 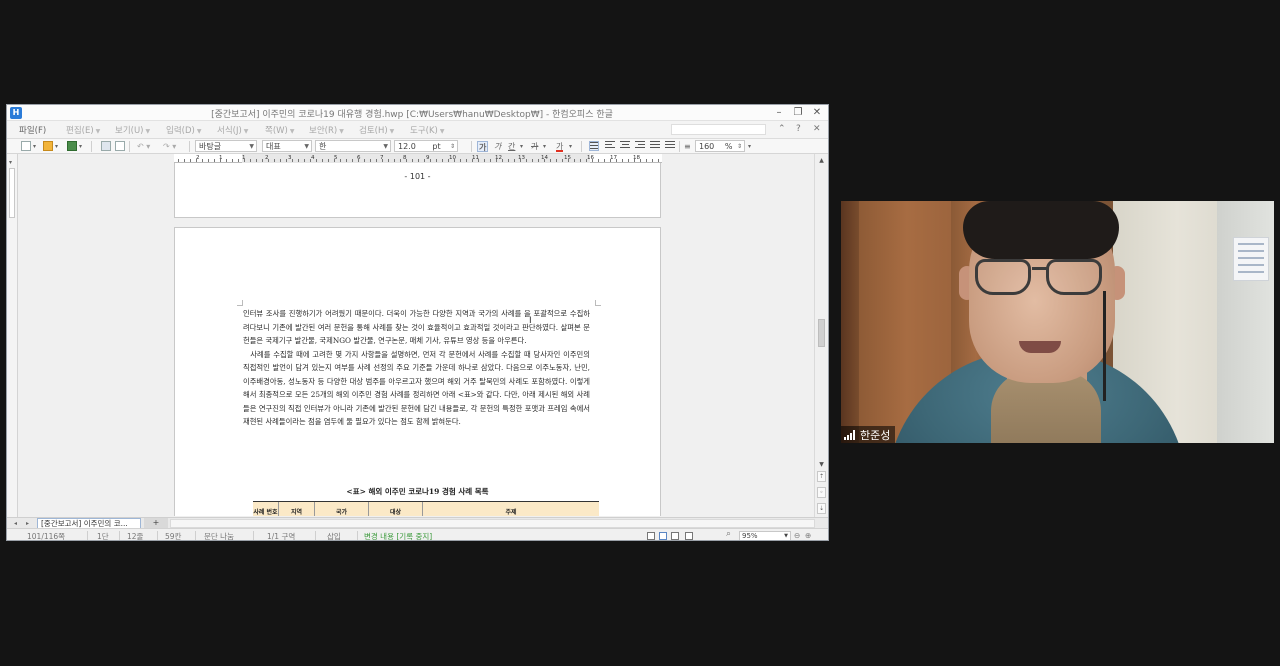 What do you see at coordinates (530, 321) in the screenshot?
I see `mouse-cursor-icon: I` at bounding box center [530, 321].